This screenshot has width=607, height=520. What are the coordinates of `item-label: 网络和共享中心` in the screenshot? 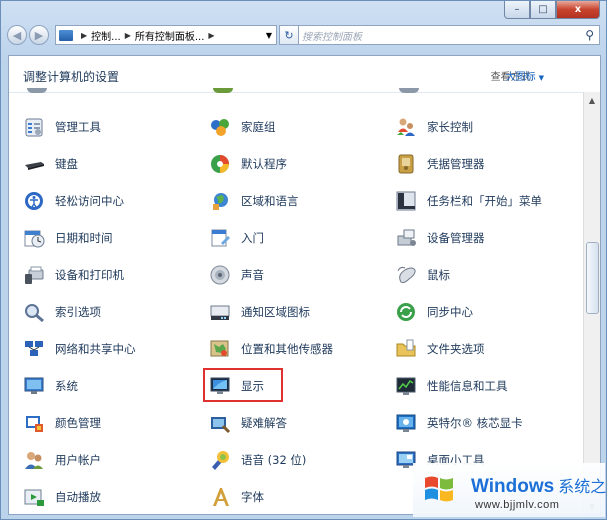 It's located at (95, 349).